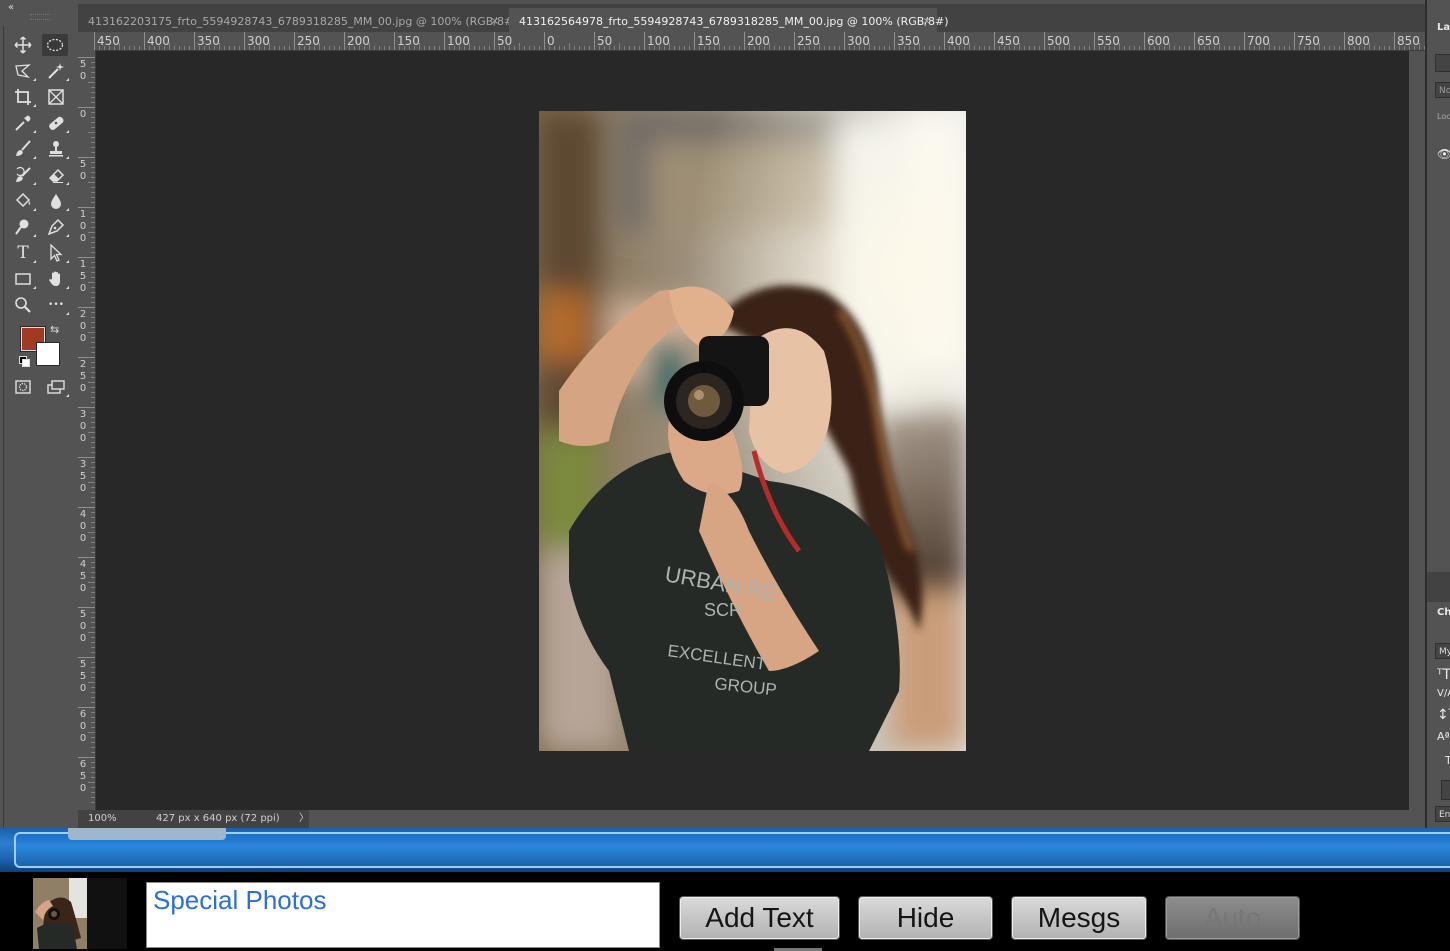 The image size is (1450, 951). What do you see at coordinates (23, 71) in the screenshot?
I see `lasso-icon` at bounding box center [23, 71].